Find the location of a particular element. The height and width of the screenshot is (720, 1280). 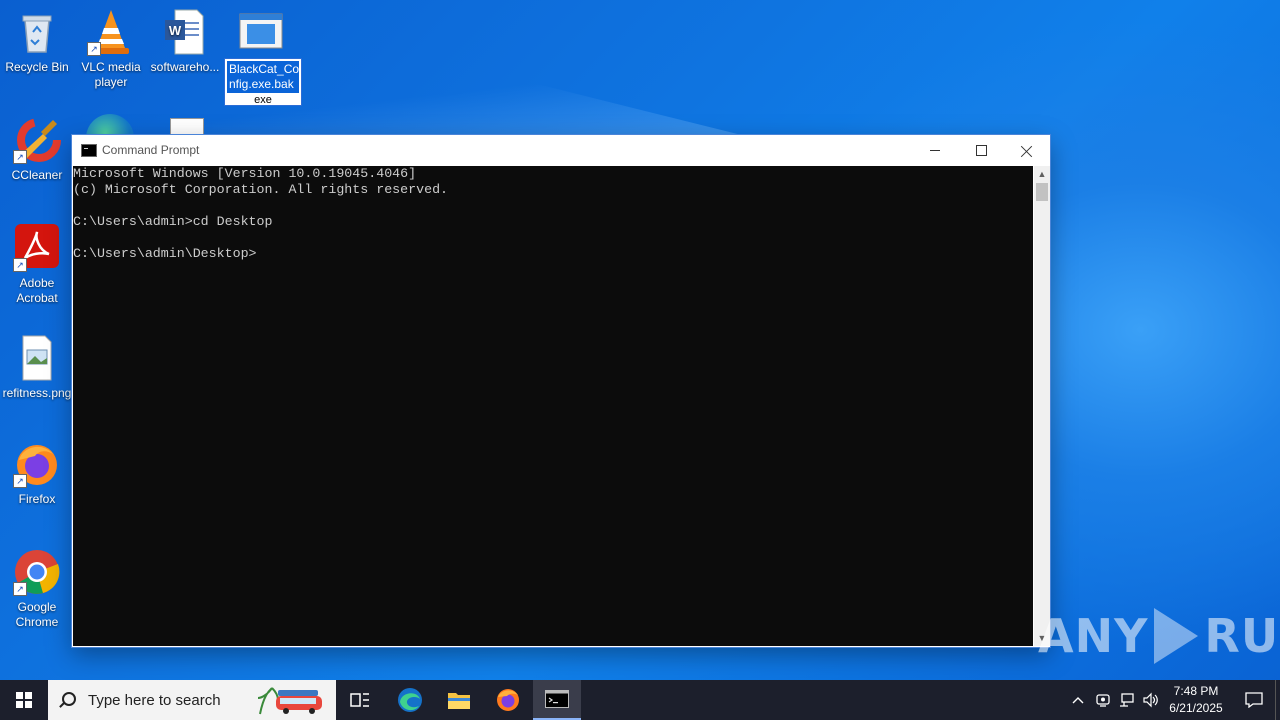

executable-window-icon is located at coordinates (261, 32).